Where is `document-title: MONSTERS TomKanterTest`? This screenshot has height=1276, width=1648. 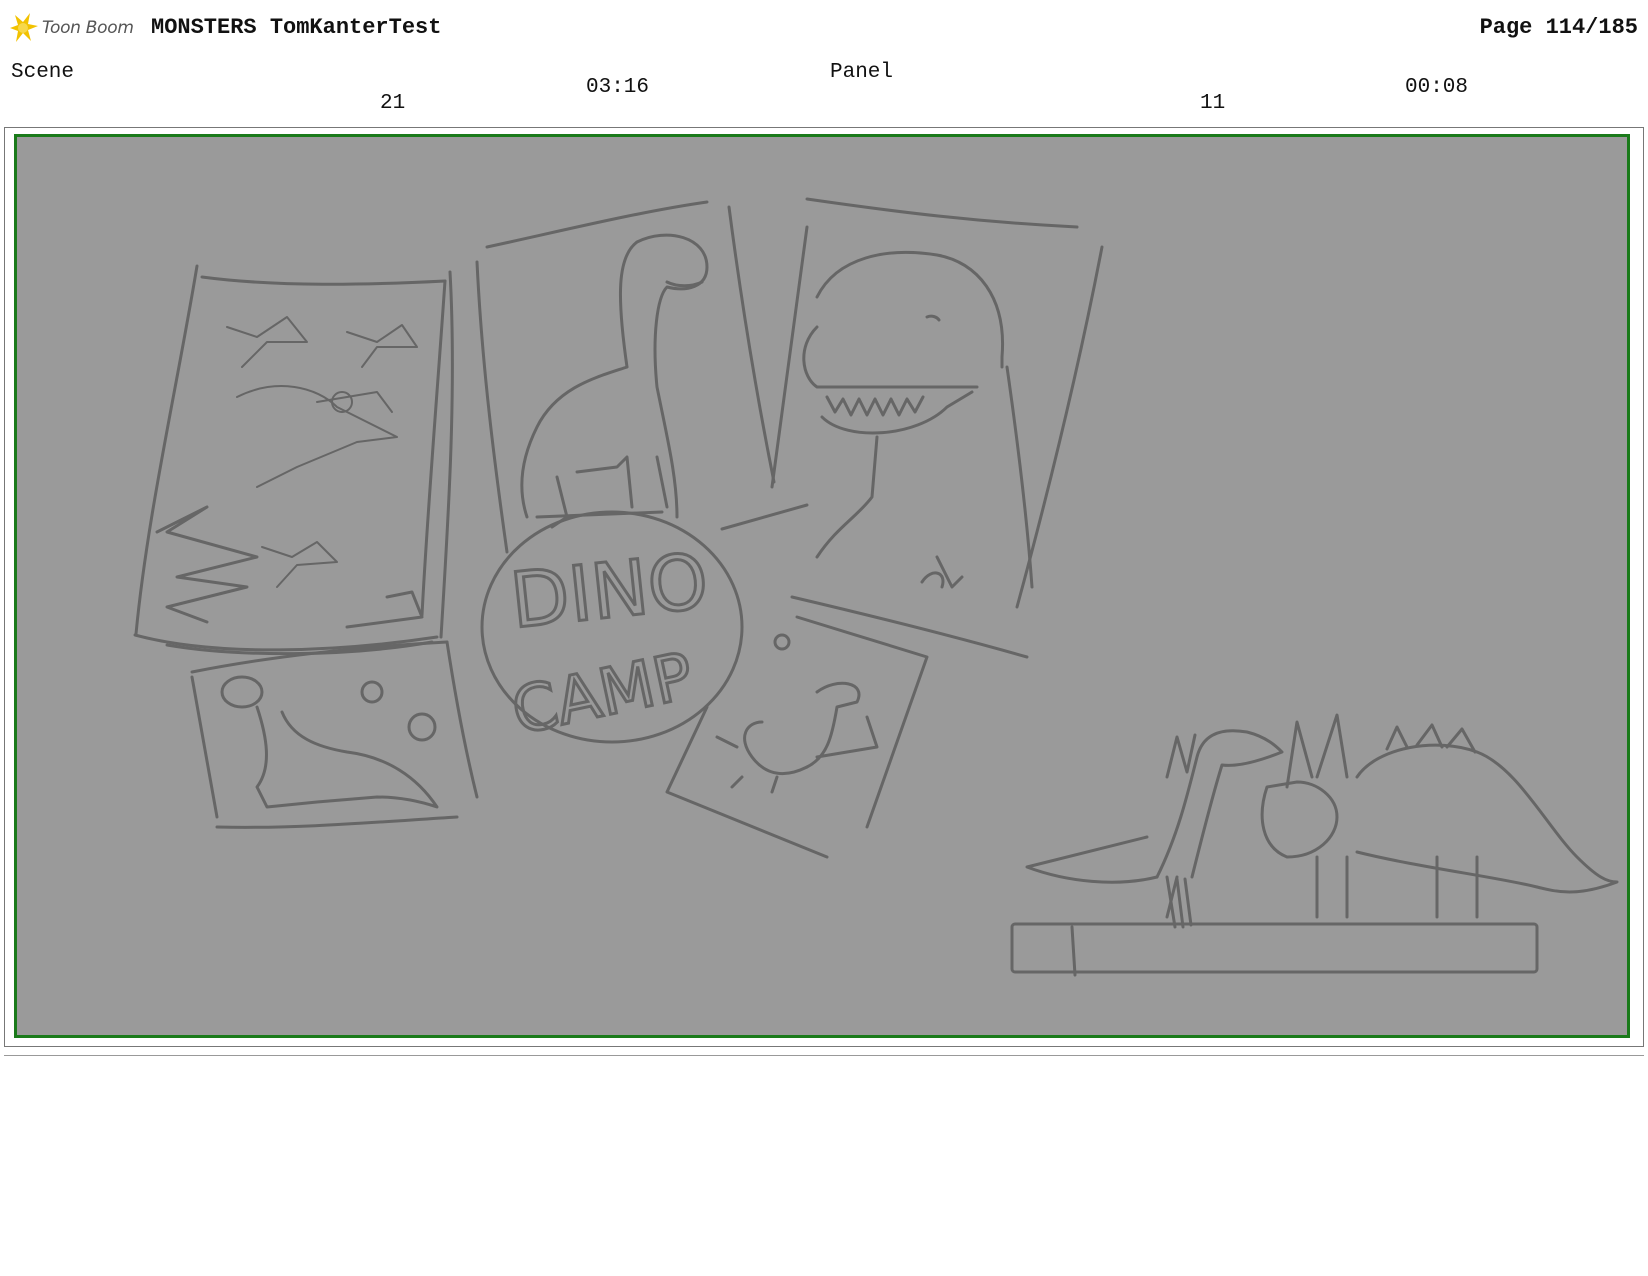 document-title: MONSTERS TomKanterTest is located at coordinates (296, 27).